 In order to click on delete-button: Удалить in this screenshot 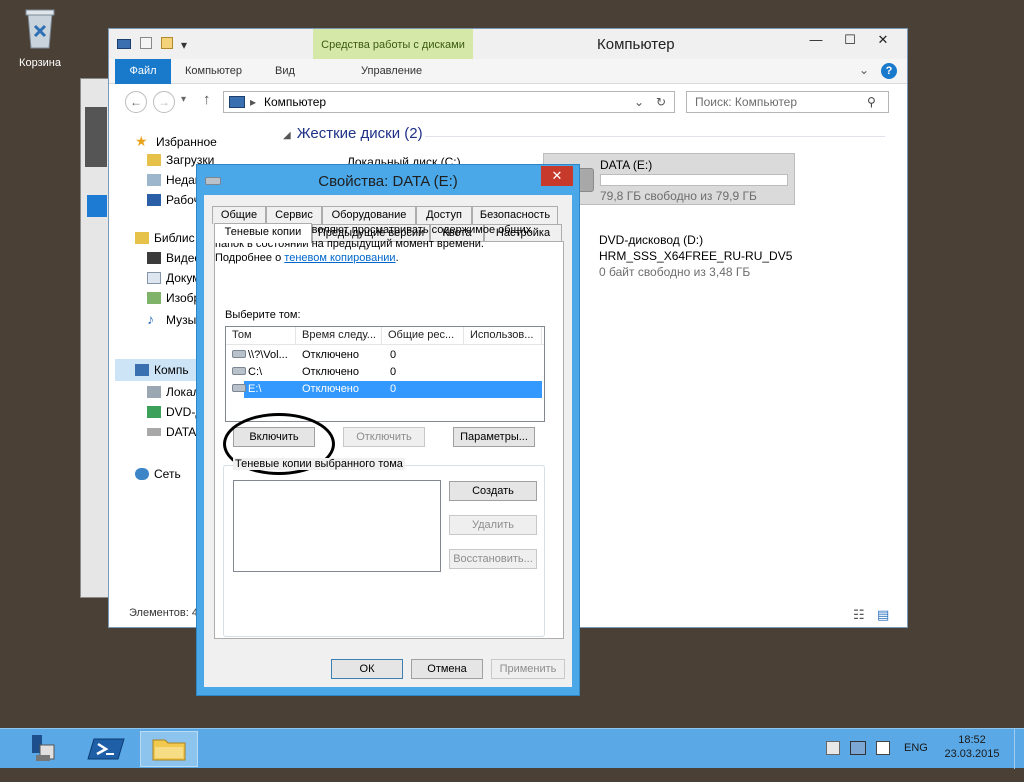, I will do `click(493, 525)`.